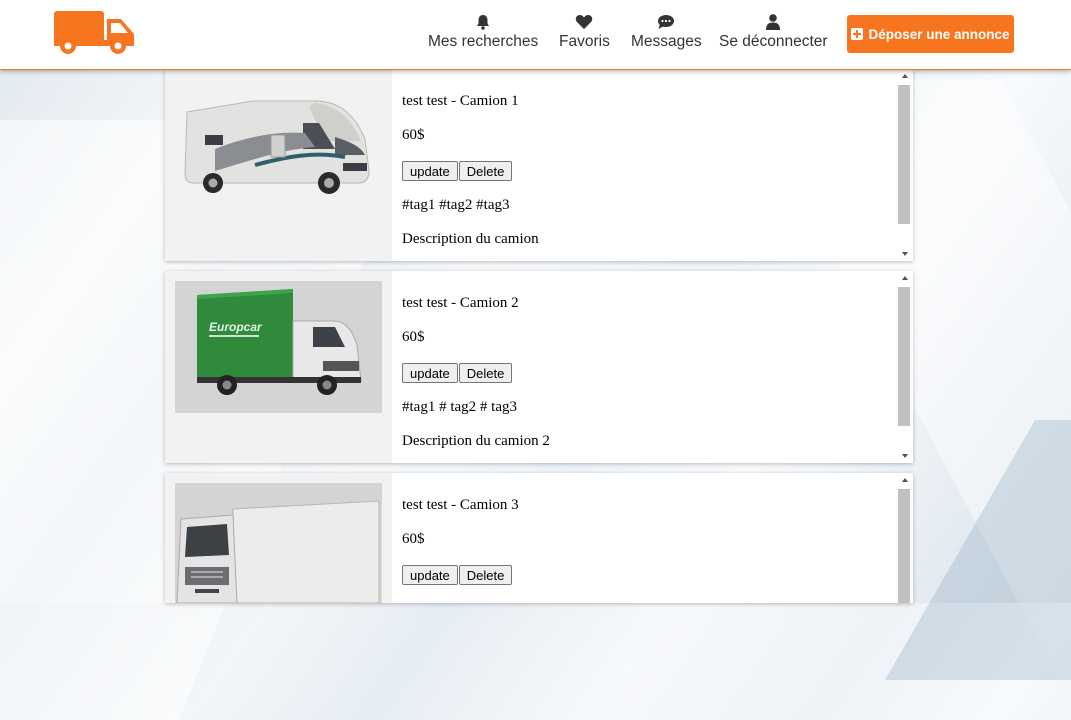  I want to click on nav-label: Favoris, so click(584, 41).